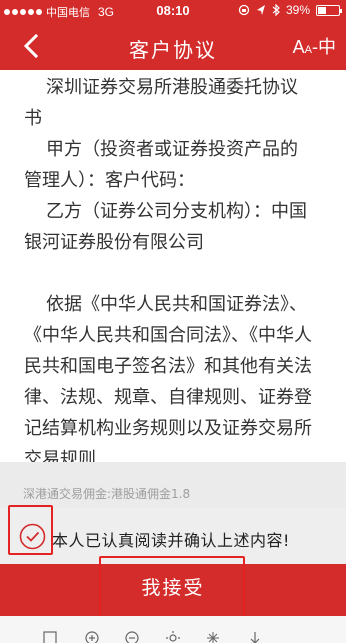  Describe the element at coordinates (92, 636) in the screenshot. I see `zoom-in-icon` at that location.